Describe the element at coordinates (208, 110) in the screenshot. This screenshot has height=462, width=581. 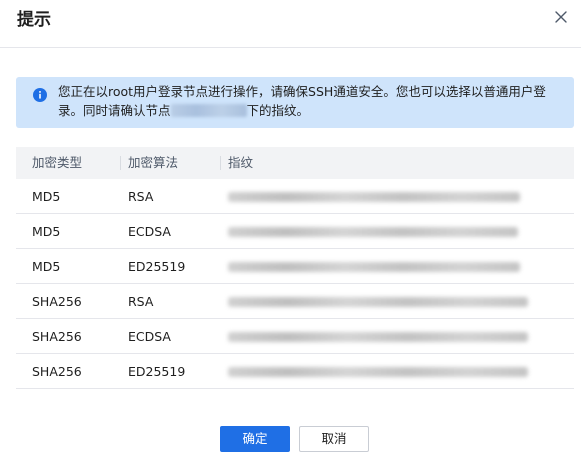
I see `node-address-redacted` at that location.